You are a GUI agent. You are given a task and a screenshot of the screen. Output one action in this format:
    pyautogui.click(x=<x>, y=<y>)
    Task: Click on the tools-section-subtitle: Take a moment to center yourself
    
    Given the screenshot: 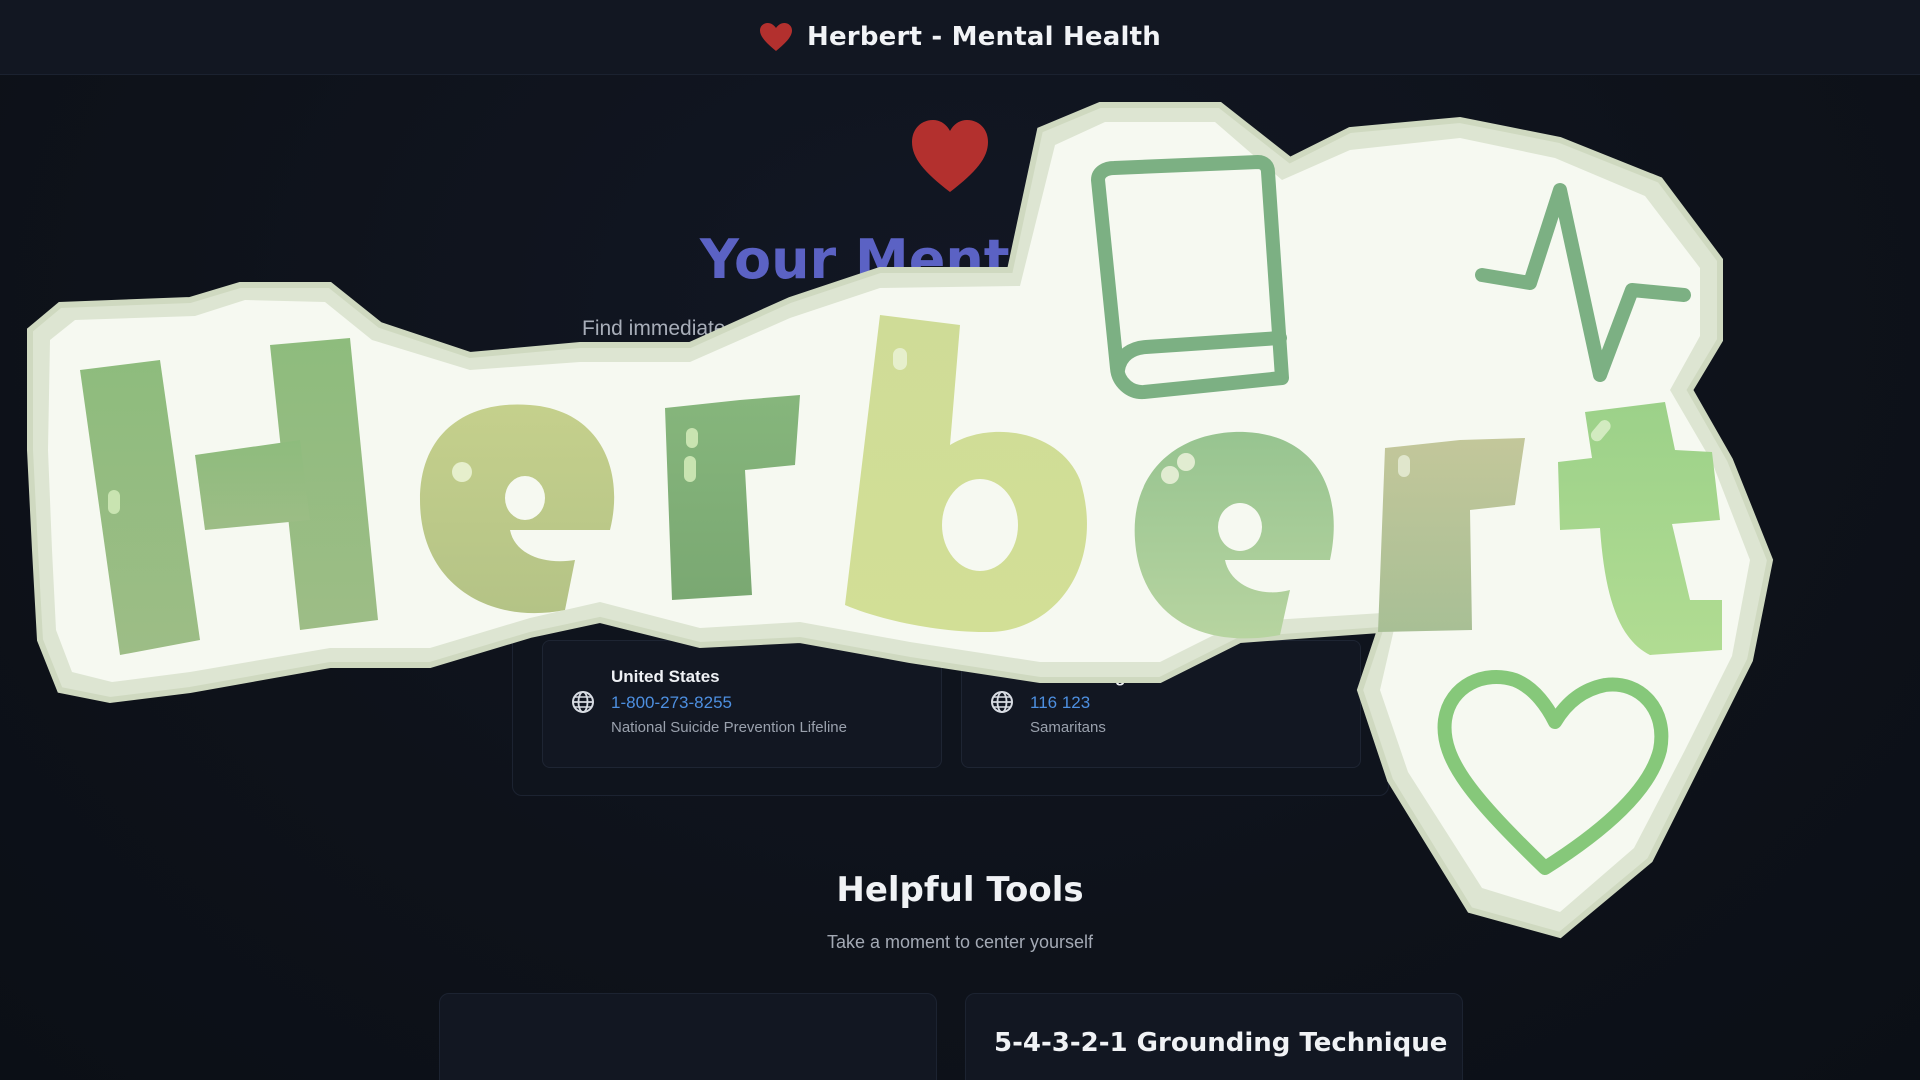 What is the action you would take?
    pyautogui.click(x=960, y=942)
    